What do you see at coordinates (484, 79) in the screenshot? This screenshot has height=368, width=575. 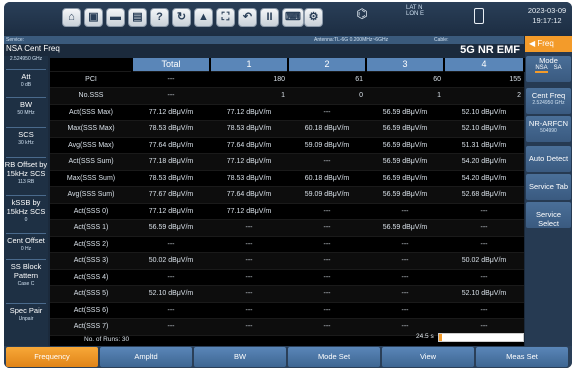 I see `table-cell: 155` at bounding box center [484, 79].